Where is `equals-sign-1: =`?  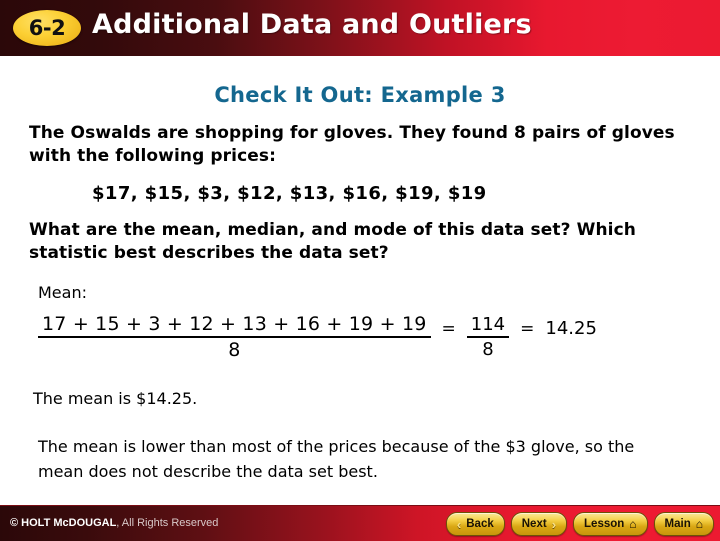
equals-sign-1: = is located at coordinates (448, 328).